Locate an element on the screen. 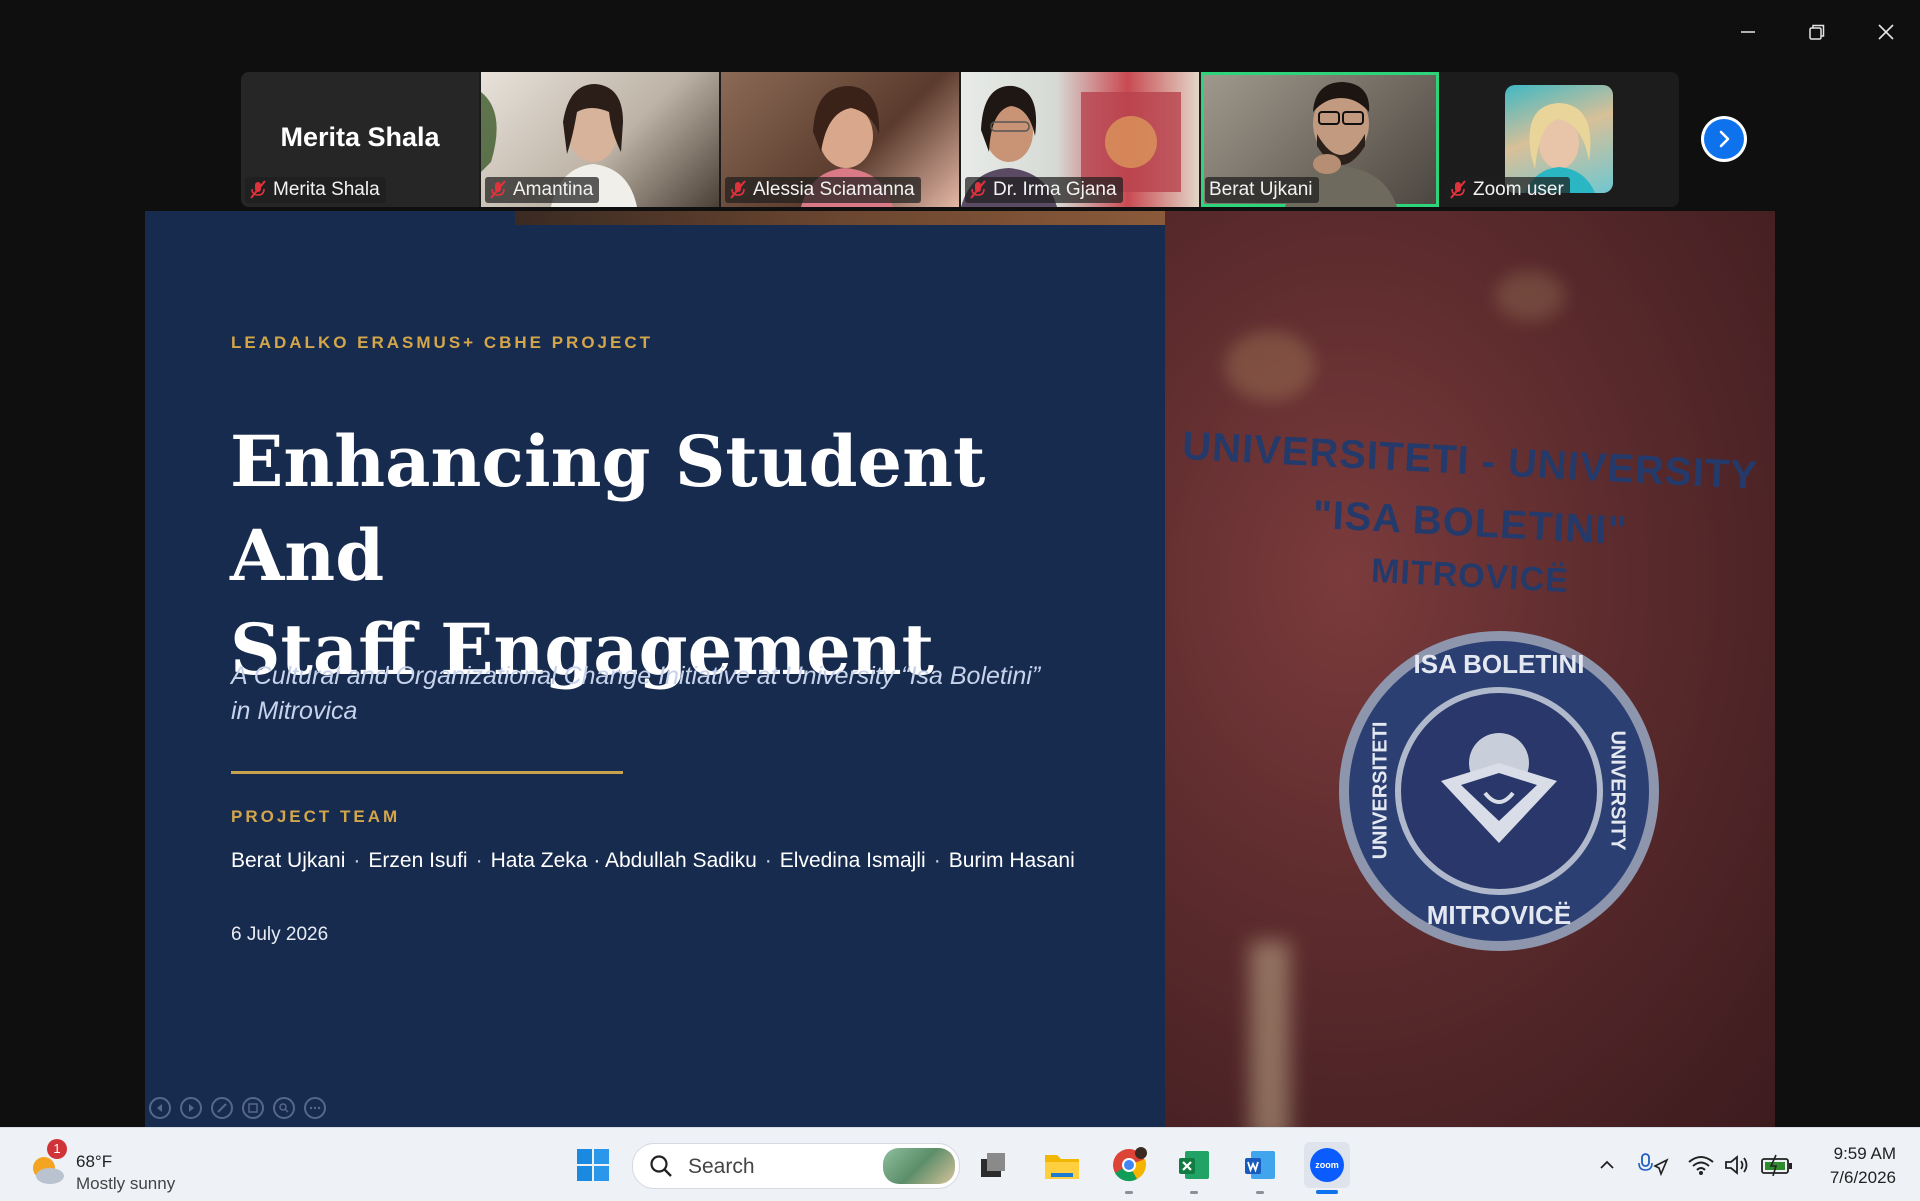 The height and width of the screenshot is (1201, 1920). participant-name: Berat Ujkani is located at coordinates (1261, 189).